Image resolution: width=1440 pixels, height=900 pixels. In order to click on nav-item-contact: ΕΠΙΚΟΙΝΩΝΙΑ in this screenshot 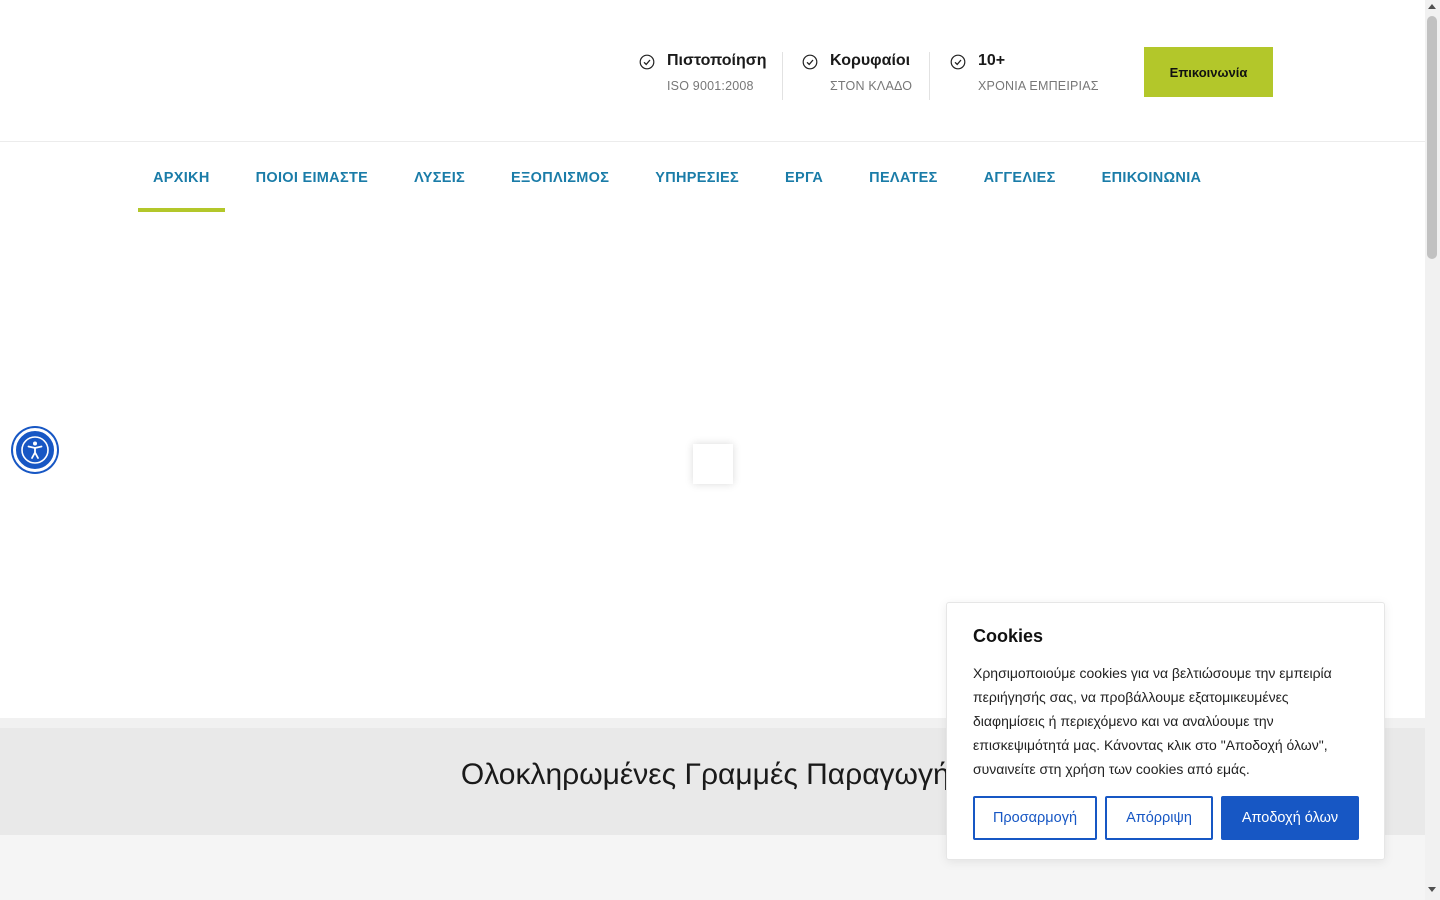, I will do `click(1152, 177)`.